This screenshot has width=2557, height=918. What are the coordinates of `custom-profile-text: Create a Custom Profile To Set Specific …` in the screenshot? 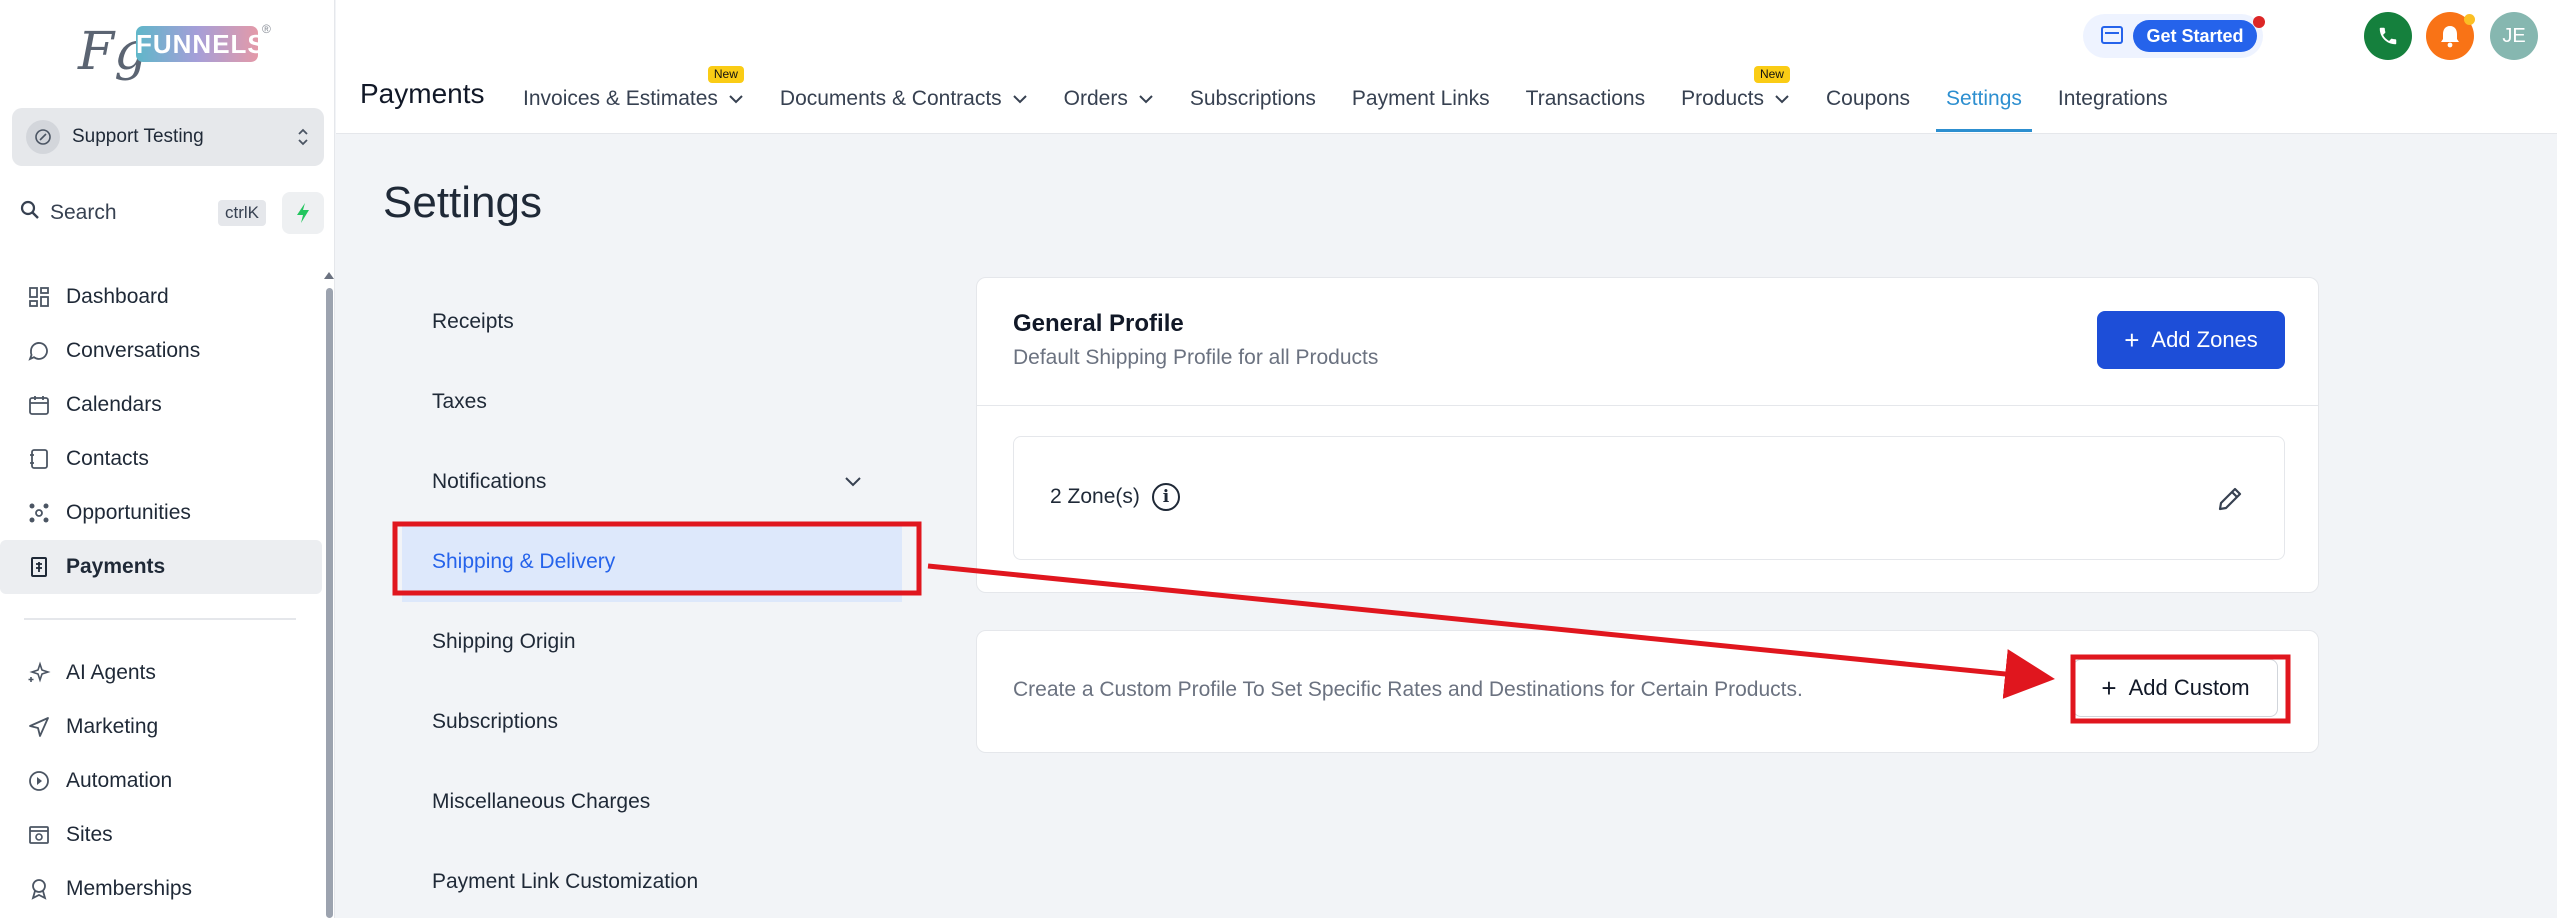 It's located at (1408, 689).